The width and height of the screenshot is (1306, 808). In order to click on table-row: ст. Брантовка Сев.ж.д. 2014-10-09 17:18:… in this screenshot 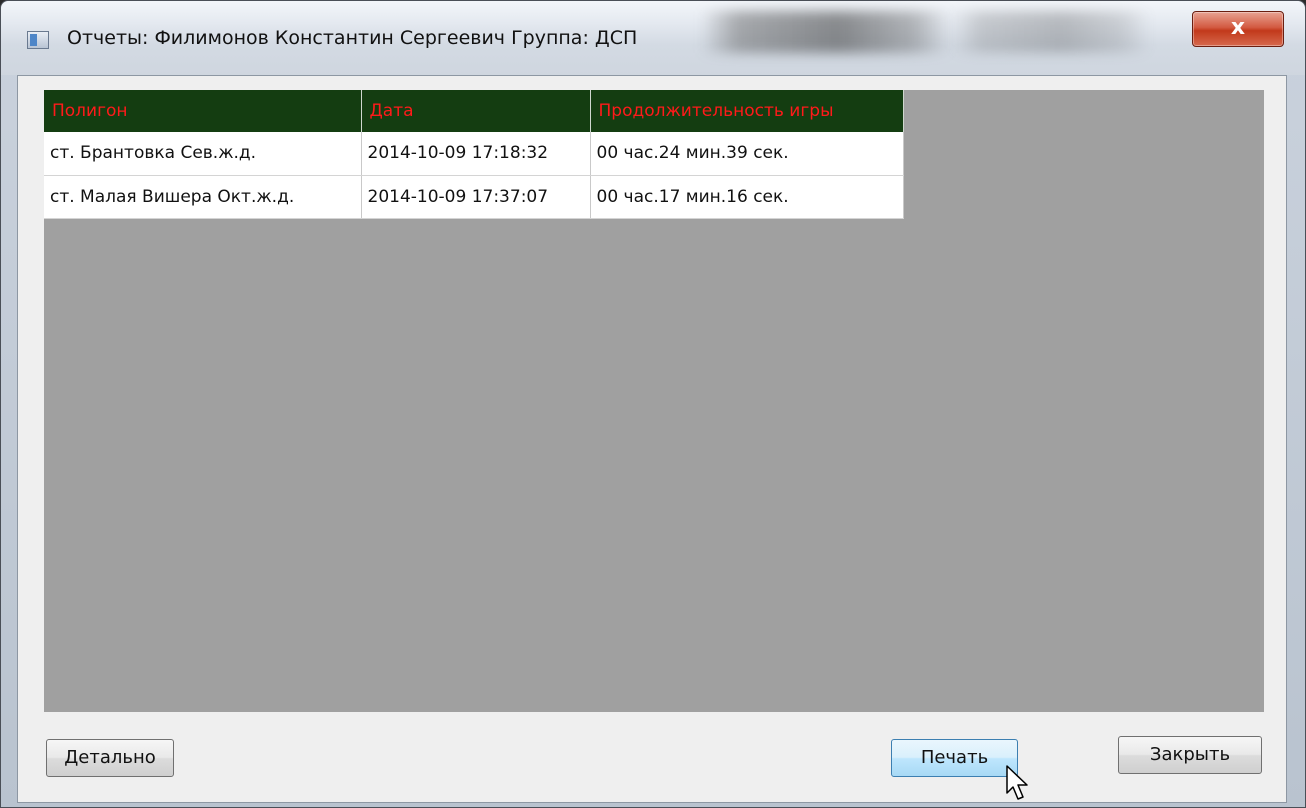, I will do `click(474, 154)`.